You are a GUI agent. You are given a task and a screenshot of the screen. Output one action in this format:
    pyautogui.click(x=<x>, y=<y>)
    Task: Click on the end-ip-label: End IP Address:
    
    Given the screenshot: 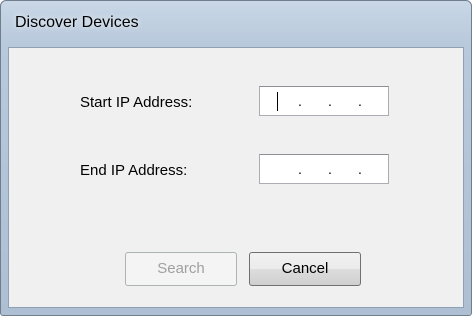 What is the action you would take?
    pyautogui.click(x=134, y=170)
    